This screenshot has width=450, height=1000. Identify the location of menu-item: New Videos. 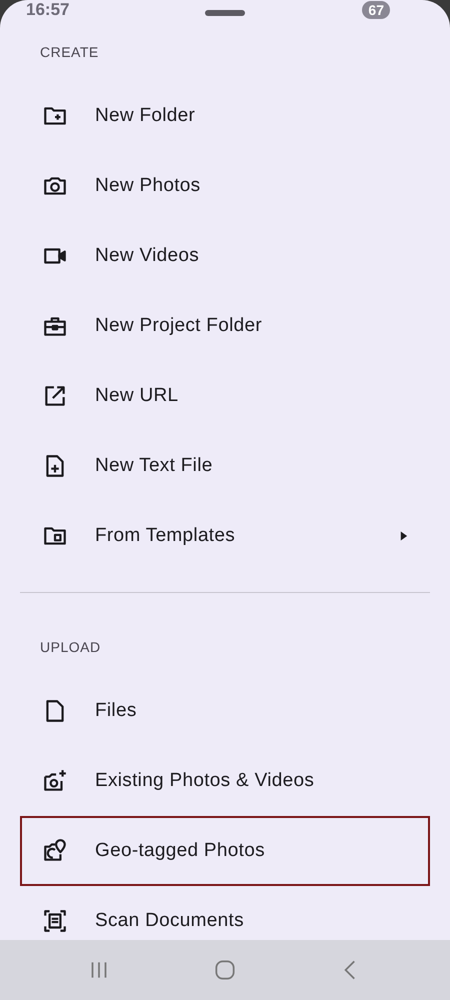
(225, 256).